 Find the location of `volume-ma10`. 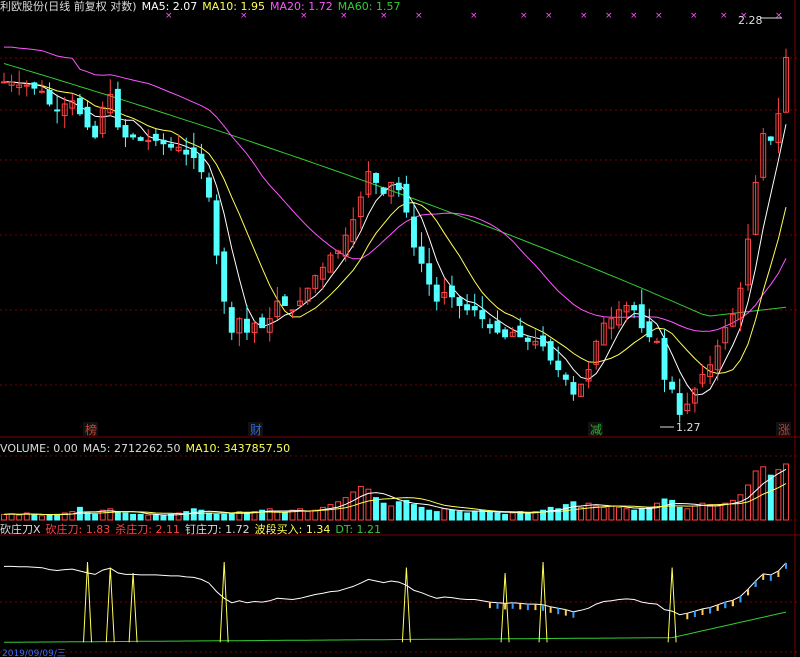

volume-ma10 is located at coordinates (395, 499).